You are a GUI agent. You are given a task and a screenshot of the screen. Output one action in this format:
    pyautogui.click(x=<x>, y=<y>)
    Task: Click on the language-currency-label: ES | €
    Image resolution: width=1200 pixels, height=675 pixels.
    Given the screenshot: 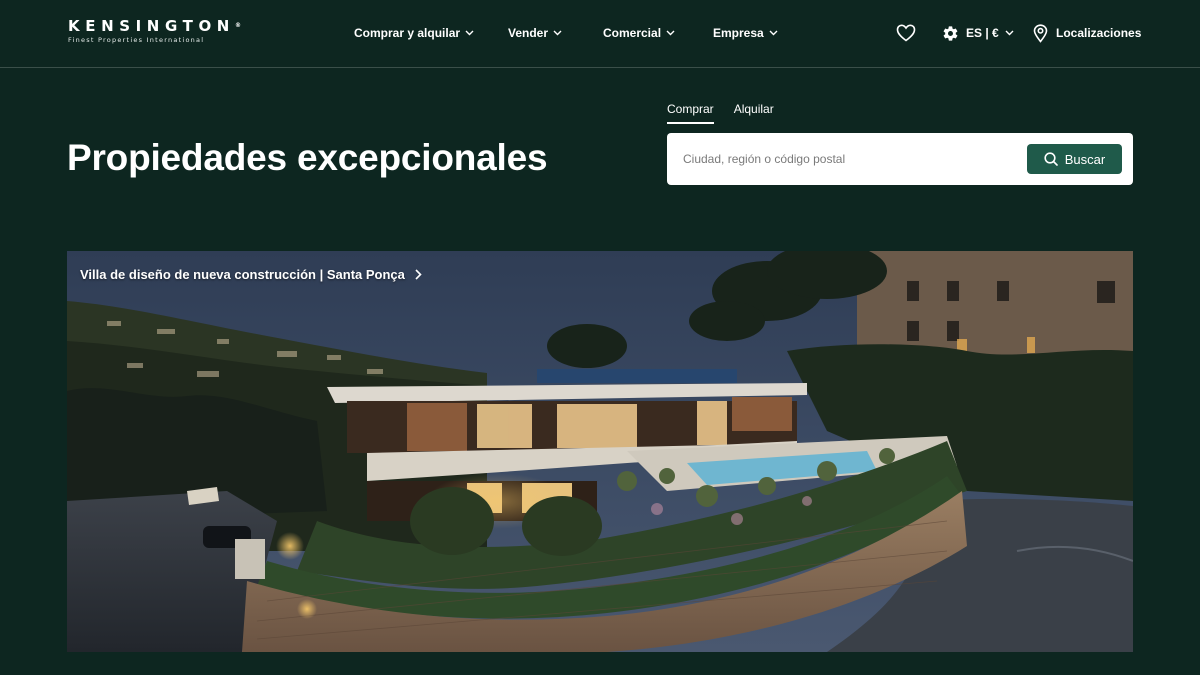 What is the action you would take?
    pyautogui.click(x=982, y=33)
    